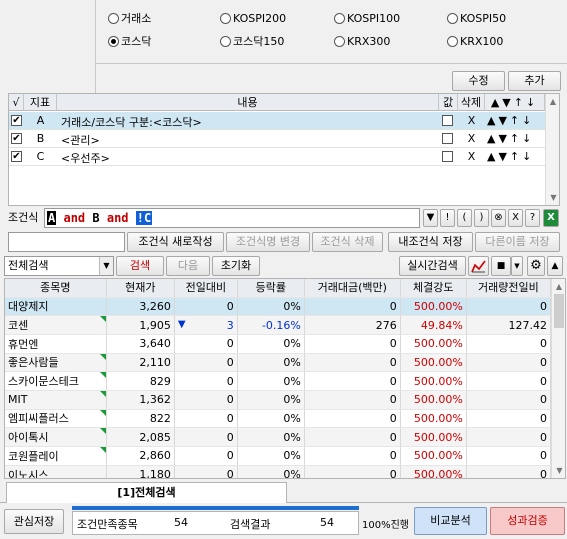 The width and height of the screenshot is (567, 539). Describe the element at coordinates (140, 307) in the screenshot. I see `price-cell: 3,260` at that location.